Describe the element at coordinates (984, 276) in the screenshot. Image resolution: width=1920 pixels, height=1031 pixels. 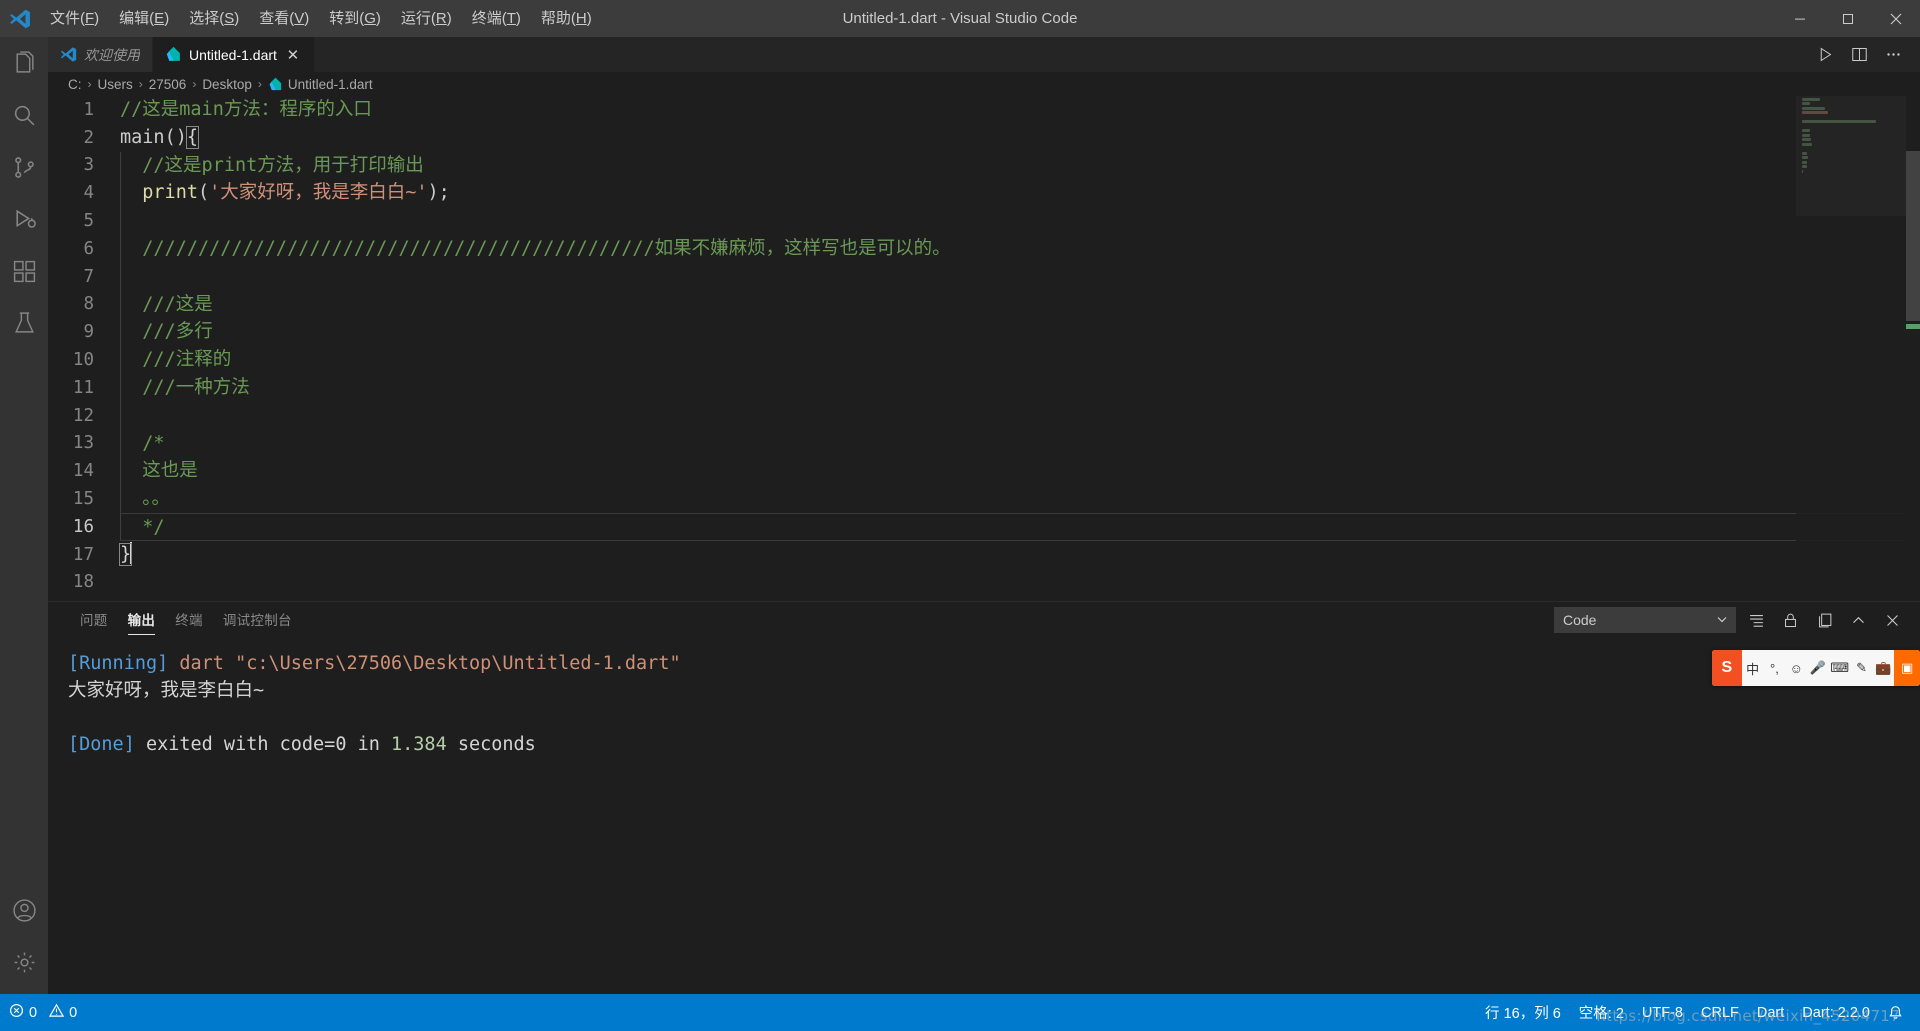
I see `code-line-7: 7` at that location.